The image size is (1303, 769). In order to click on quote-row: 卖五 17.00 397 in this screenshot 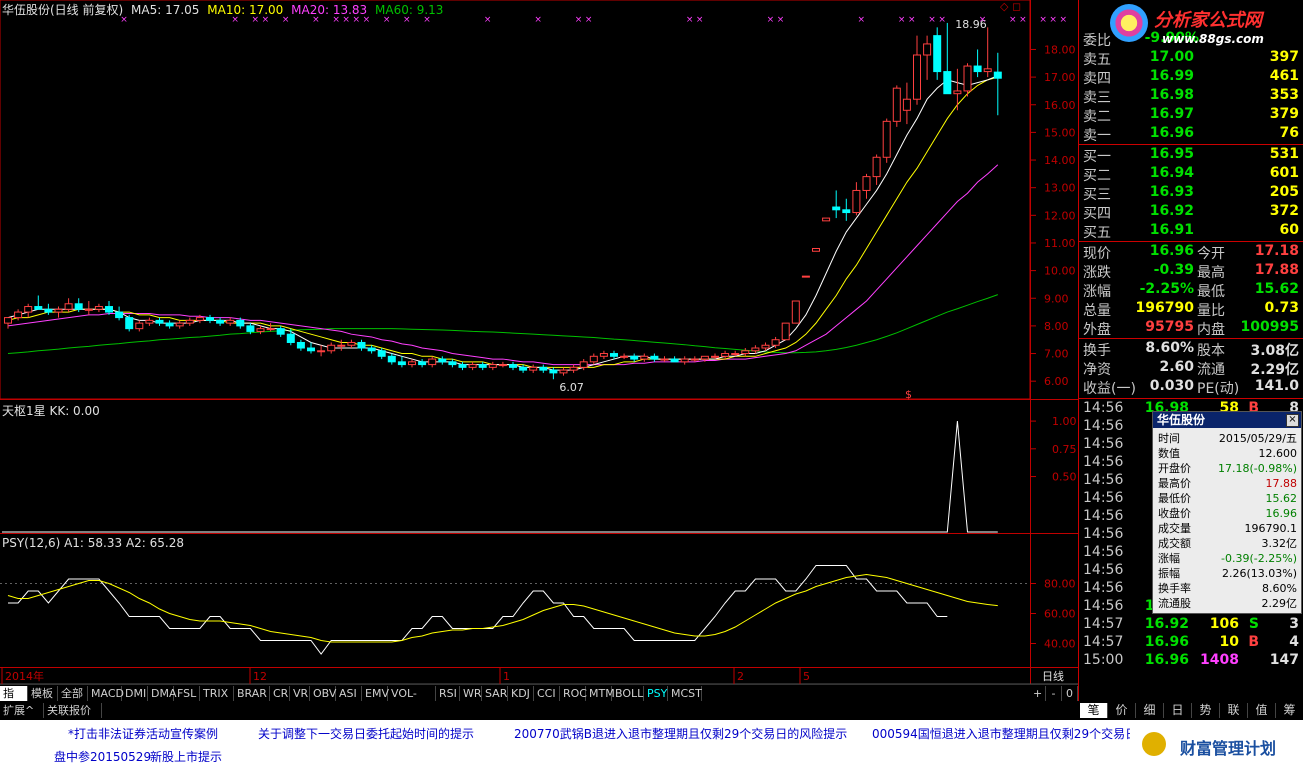, I will do `click(1191, 58)`.